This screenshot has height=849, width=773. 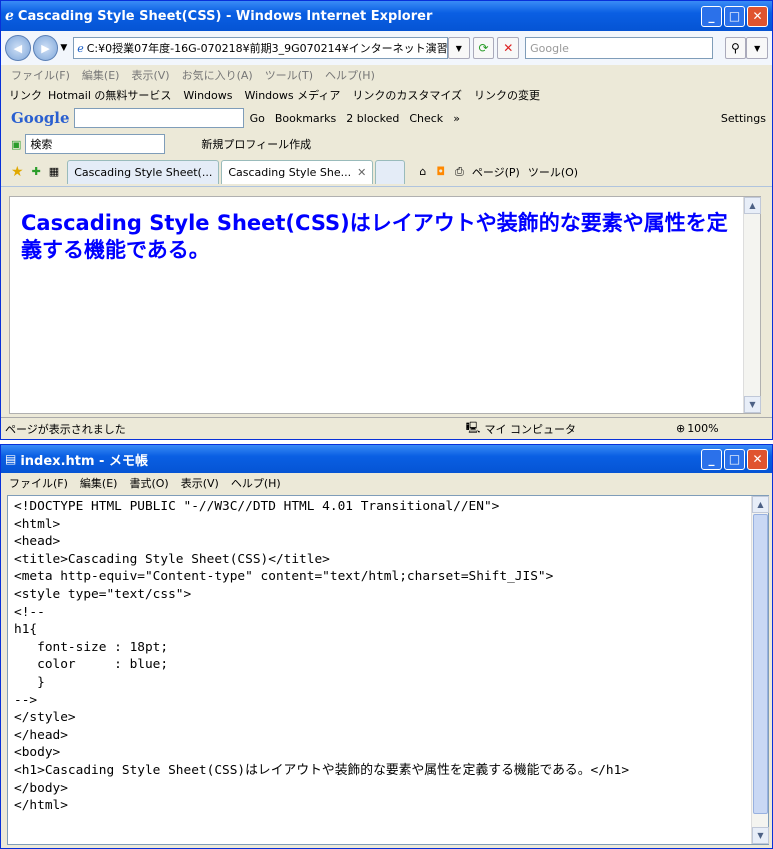 I want to click on search-input: Google, so click(x=619, y=48).